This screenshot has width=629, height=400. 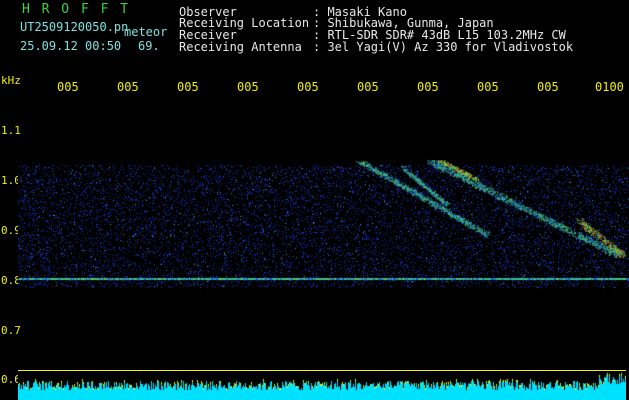 I want to click on mode-label: meteor, so click(x=146, y=32).